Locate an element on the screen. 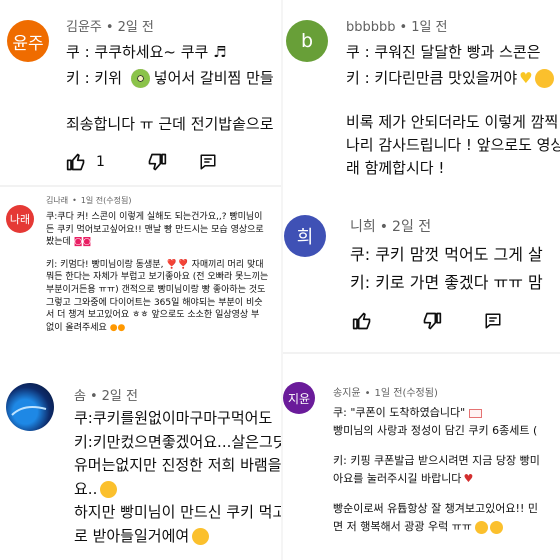  avatar is located at coordinates (30, 407).